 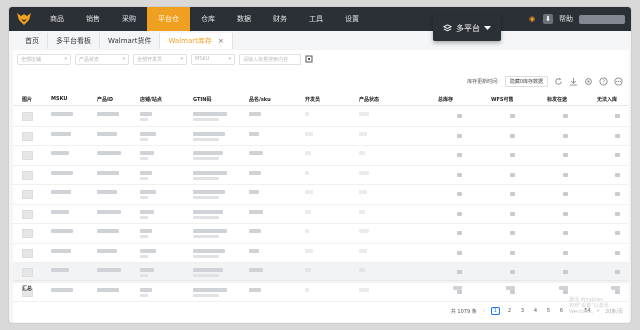 What do you see at coordinates (563, 288) in the screenshot?
I see `summary-in-transit` at bounding box center [563, 288].